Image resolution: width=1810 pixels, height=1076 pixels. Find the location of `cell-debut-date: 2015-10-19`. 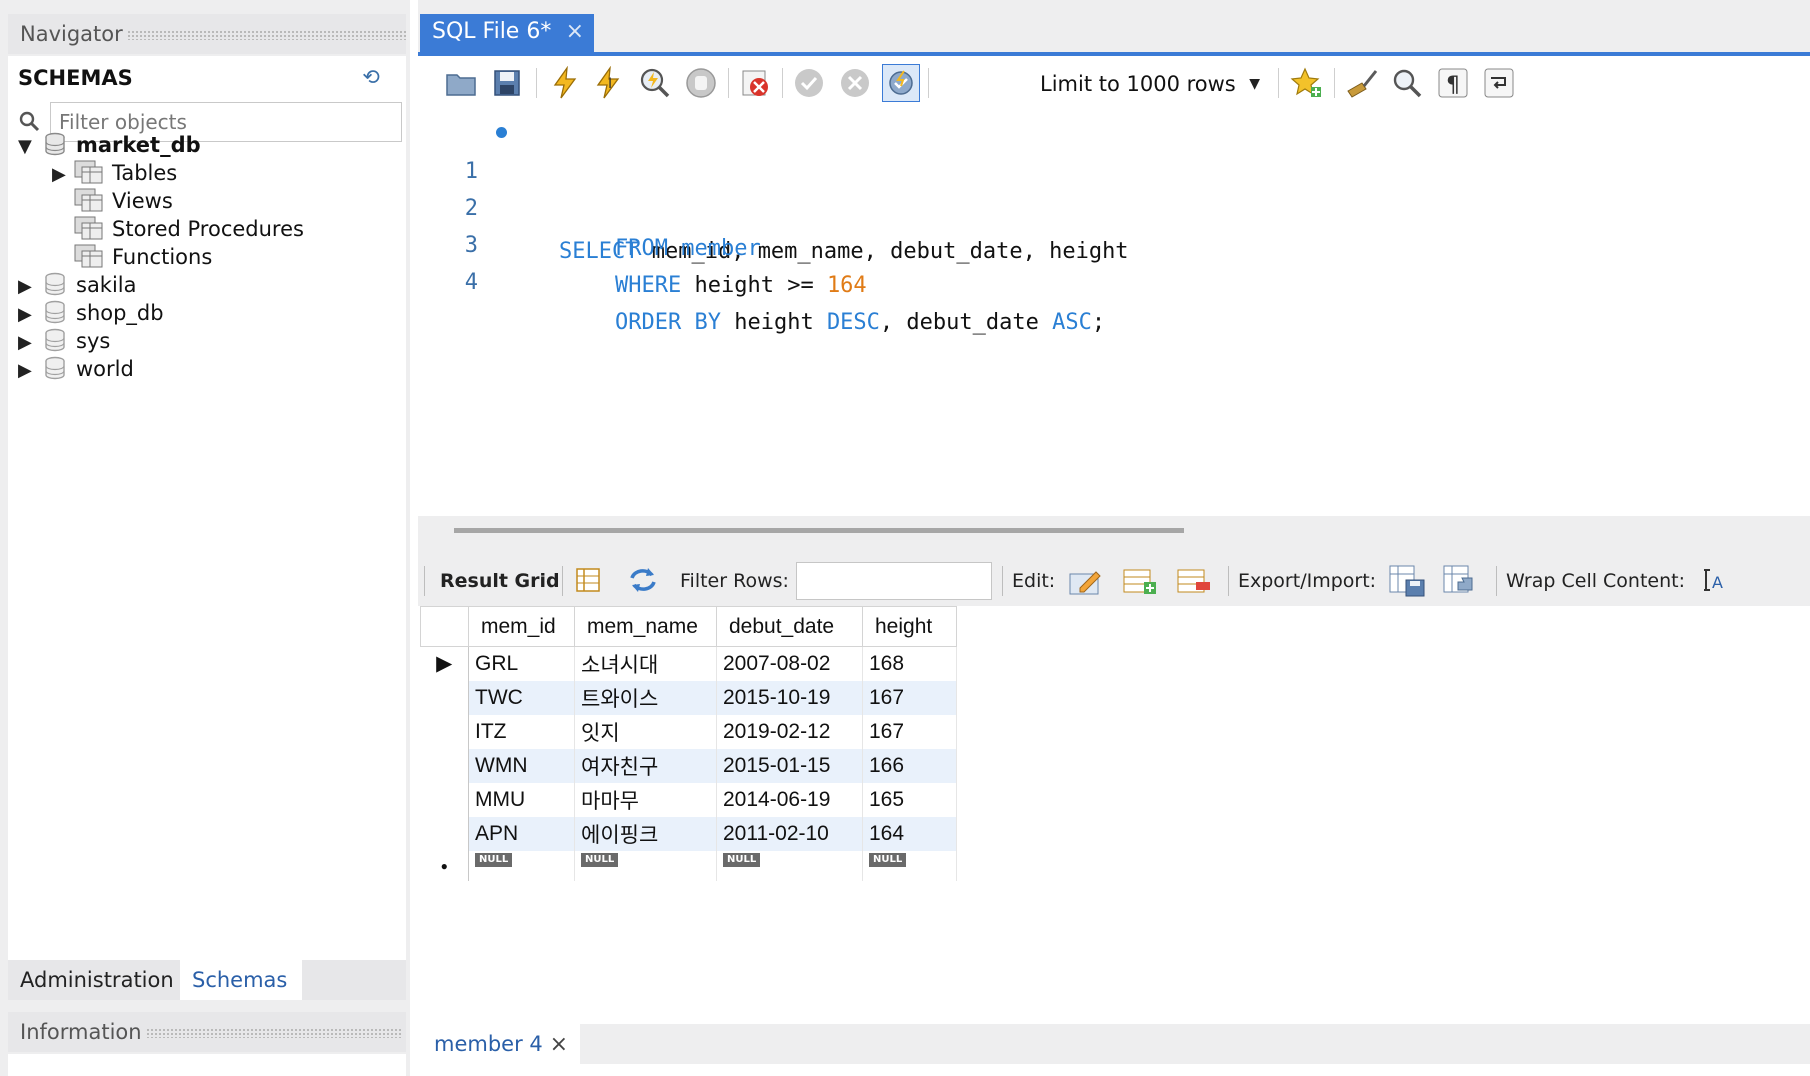

cell-debut-date: 2015-10-19 is located at coordinates (789, 697).